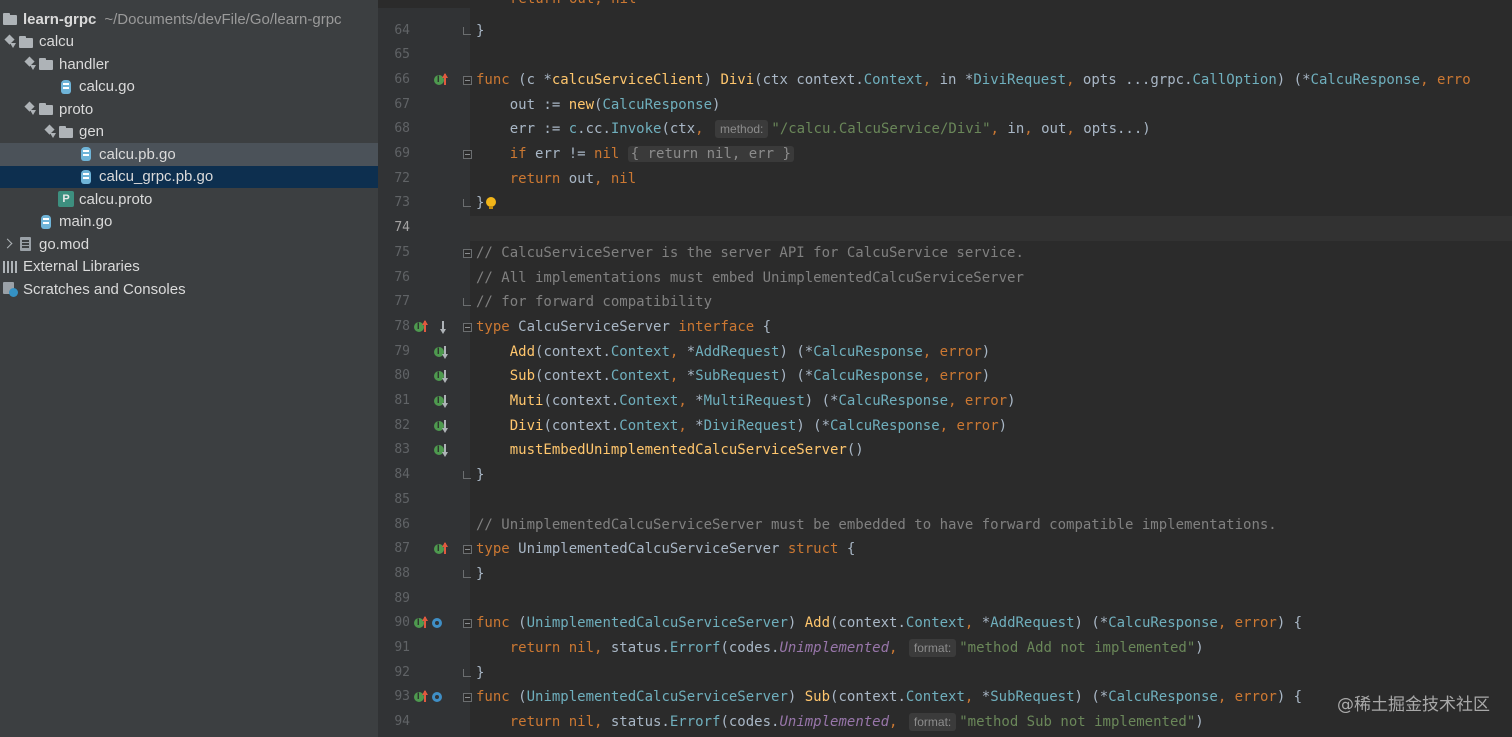  I want to click on line-number: 89, so click(394, 599).